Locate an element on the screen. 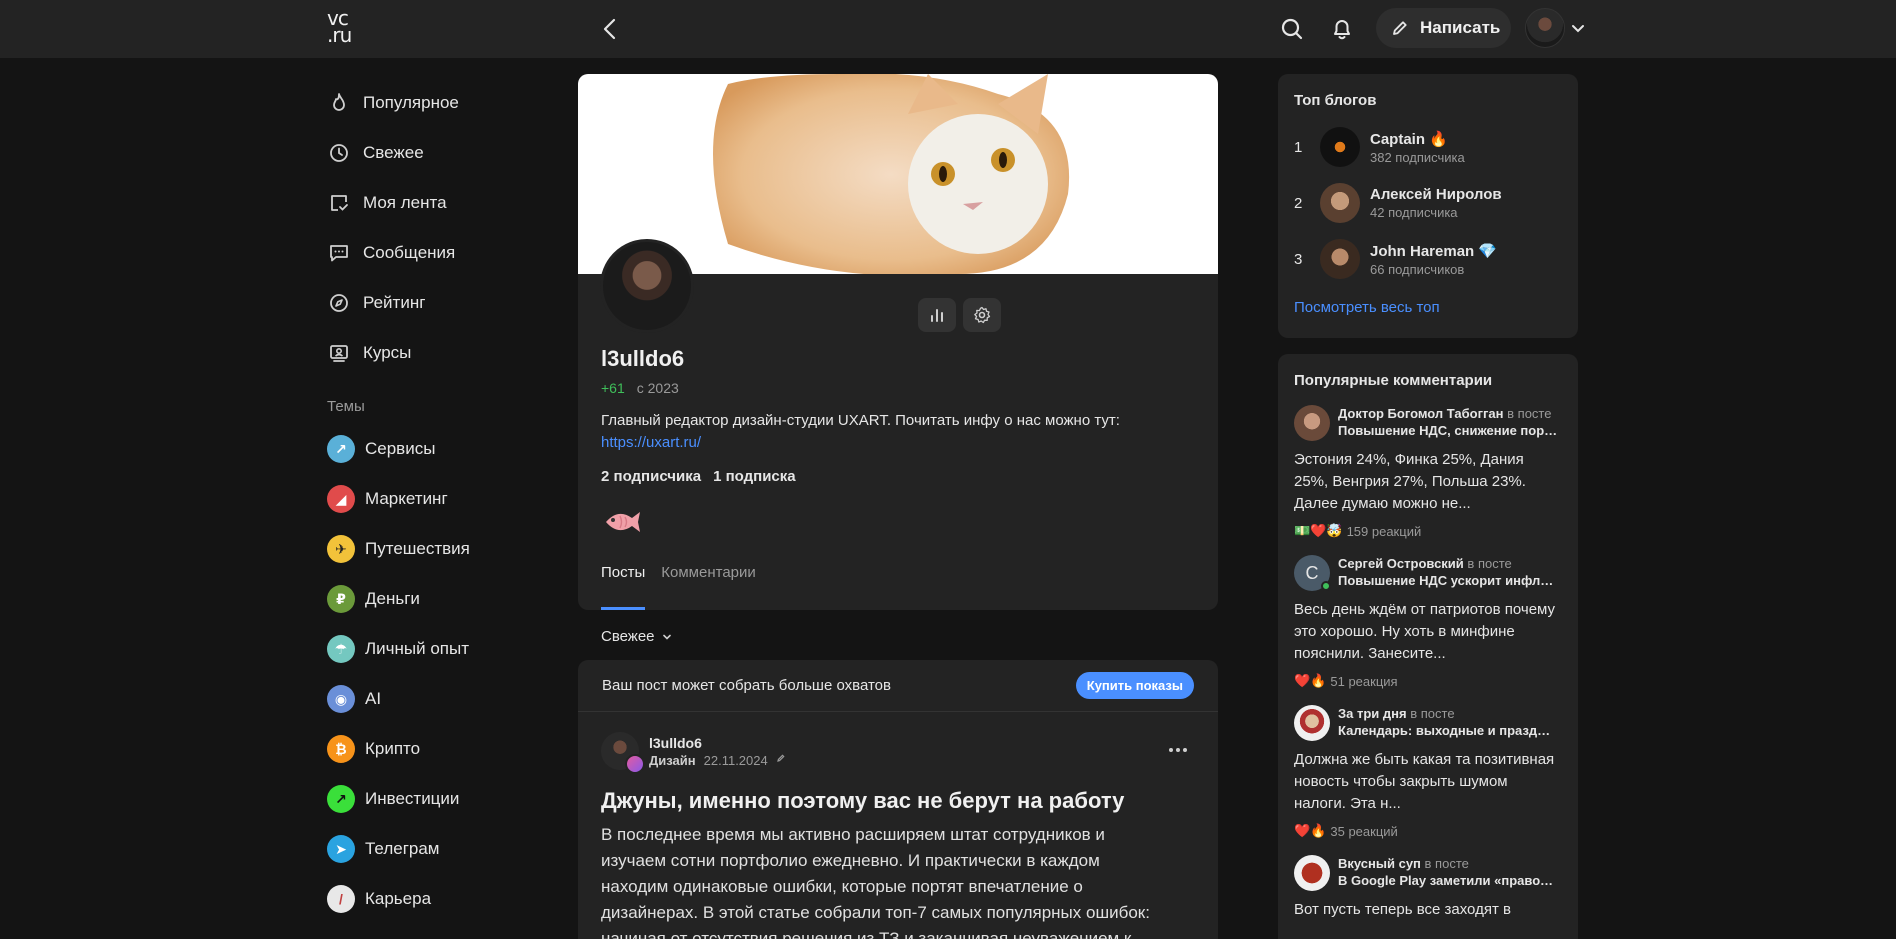 The image size is (1896, 939). theme-item-travel: ✈ Путешествия is located at coordinates (442, 549).